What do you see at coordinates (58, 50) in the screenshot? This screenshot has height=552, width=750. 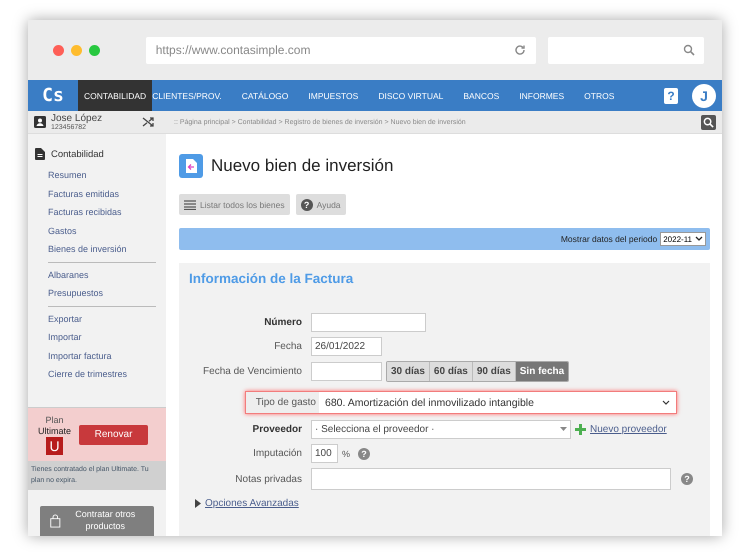 I see `close-window-icon` at bounding box center [58, 50].